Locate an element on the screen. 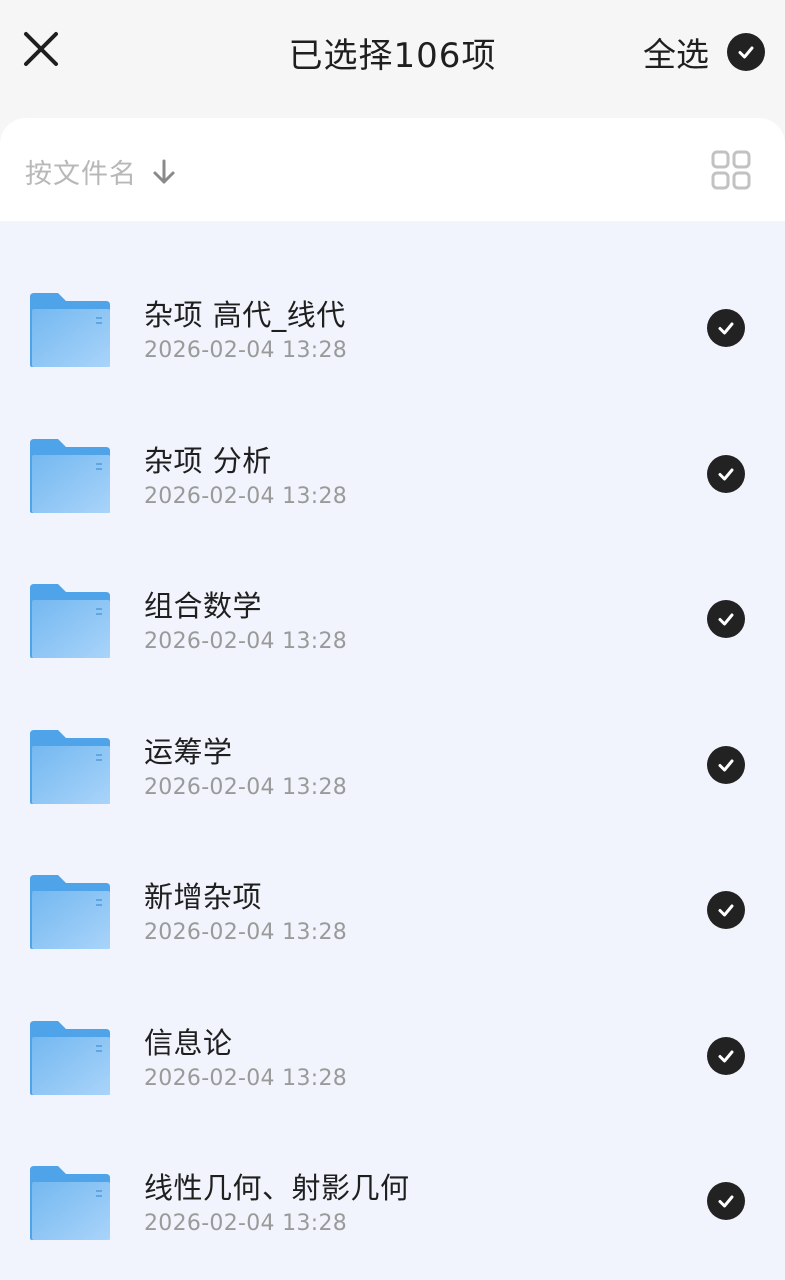 The width and height of the screenshot is (785, 1280). sort-label: 按文件名 is located at coordinates (81, 174).